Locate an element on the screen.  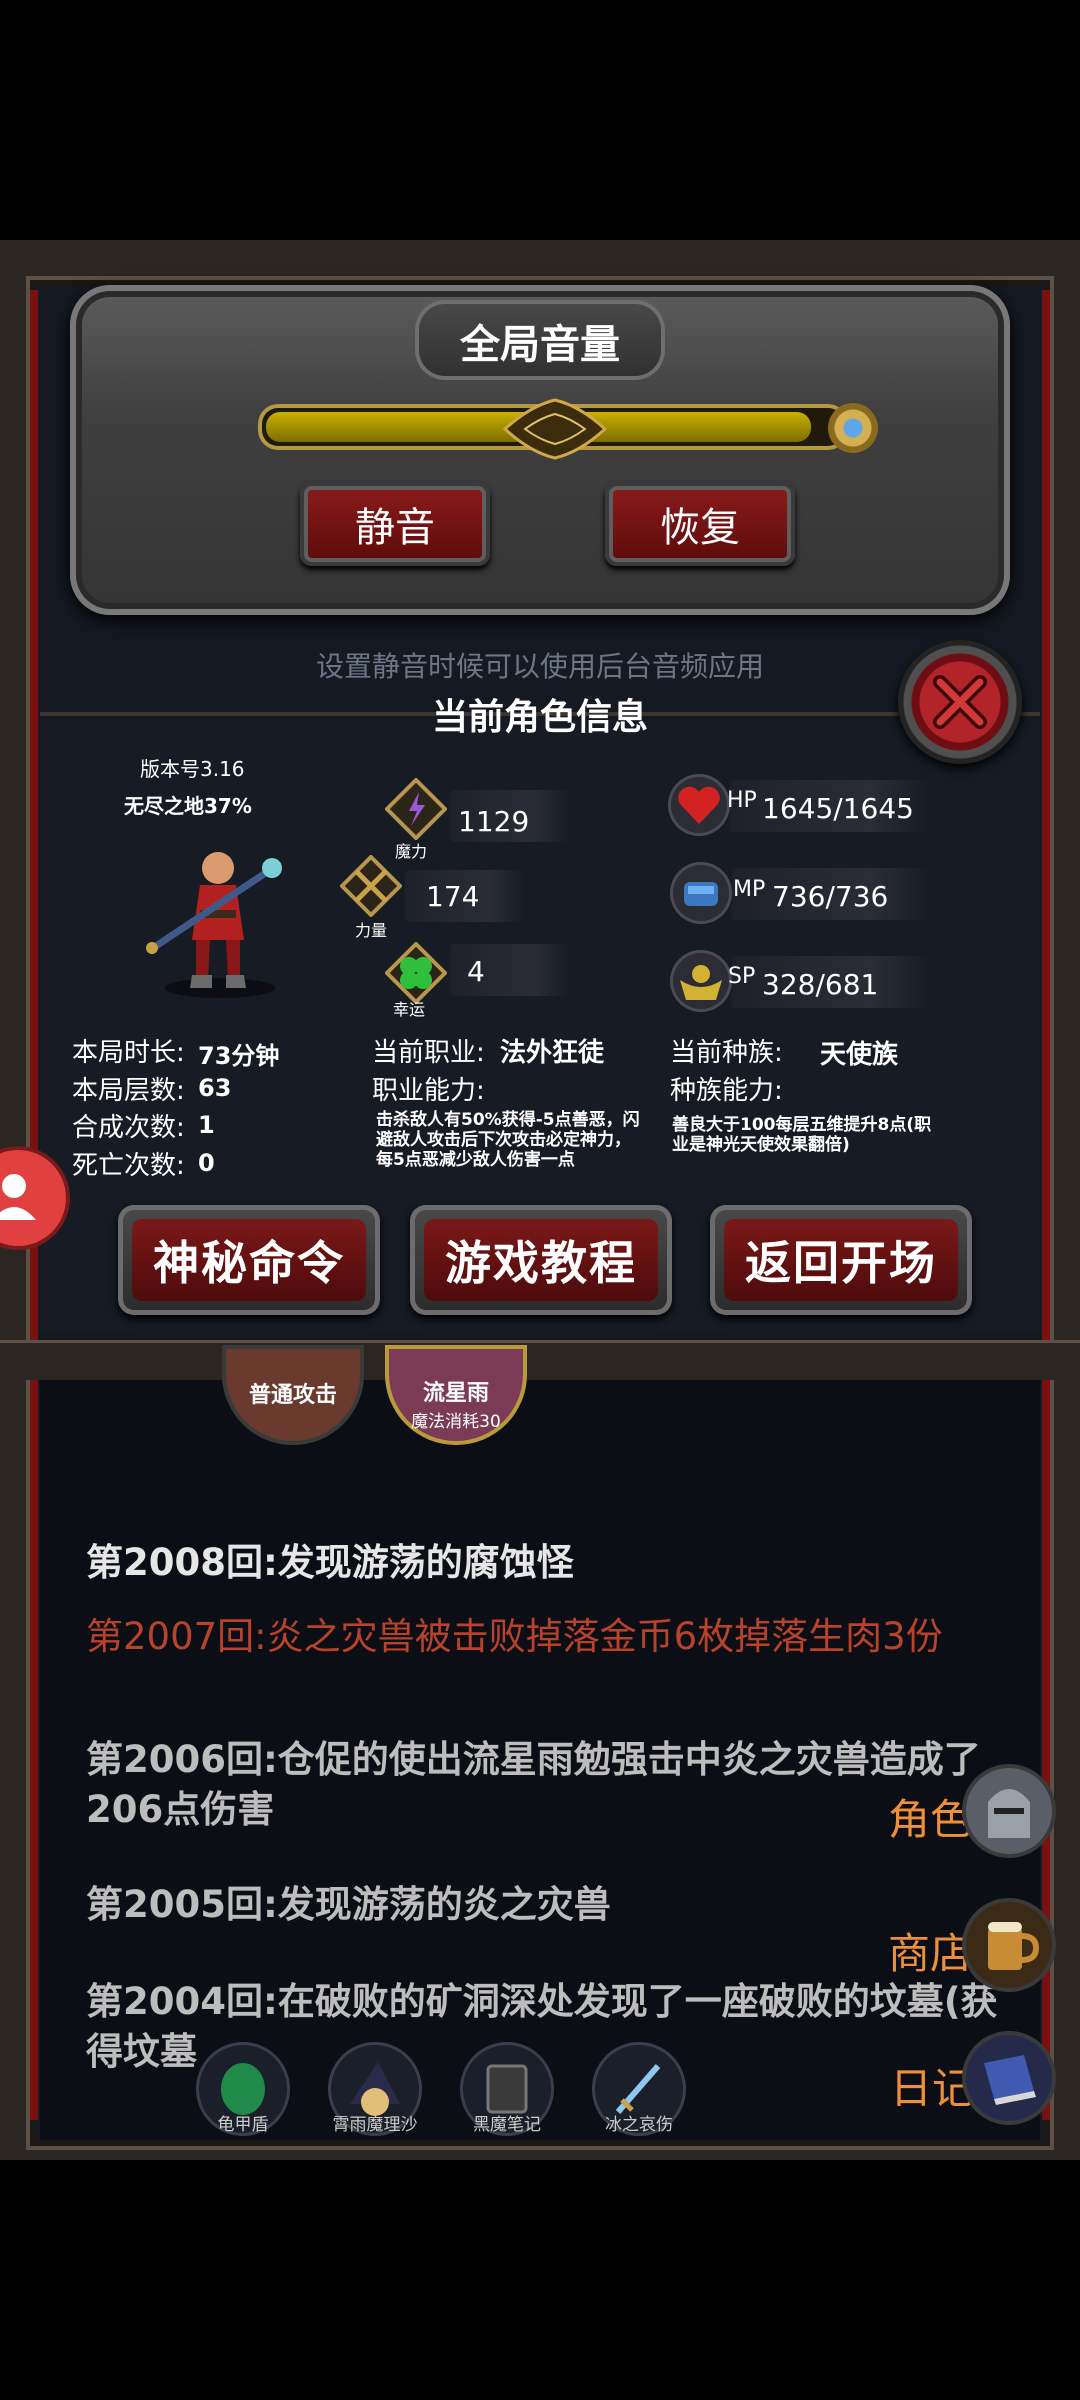
character-sprite is located at coordinates (214, 925).